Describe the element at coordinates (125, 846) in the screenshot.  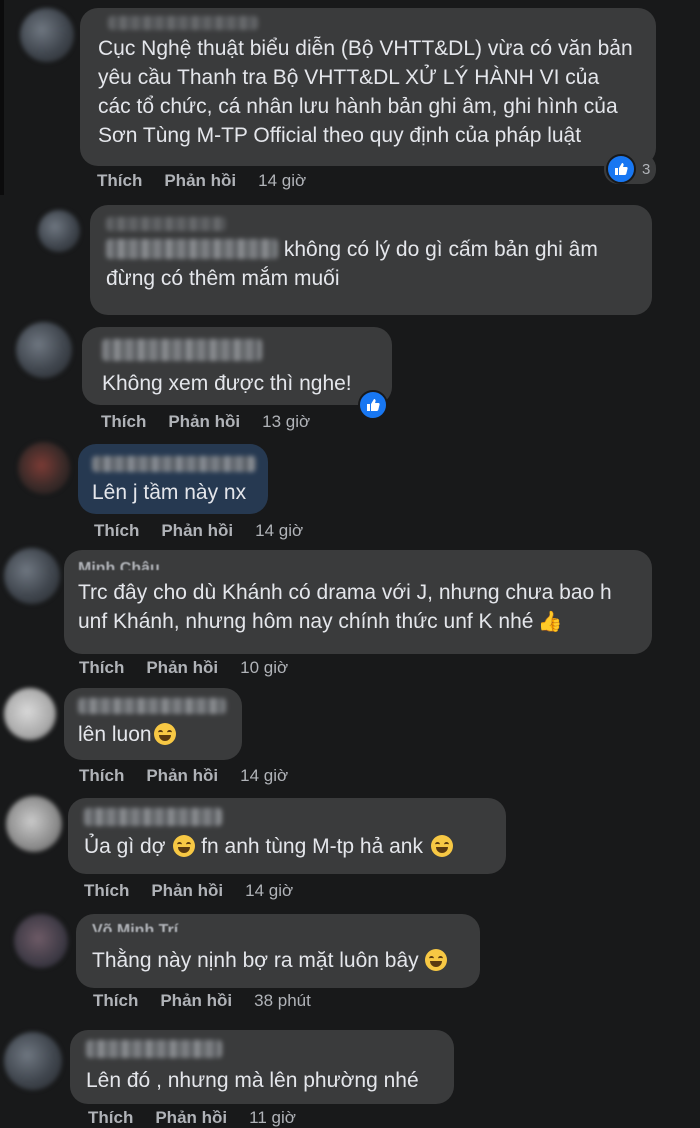
I see `comment-text-part: Ủa gì dợ` at that location.